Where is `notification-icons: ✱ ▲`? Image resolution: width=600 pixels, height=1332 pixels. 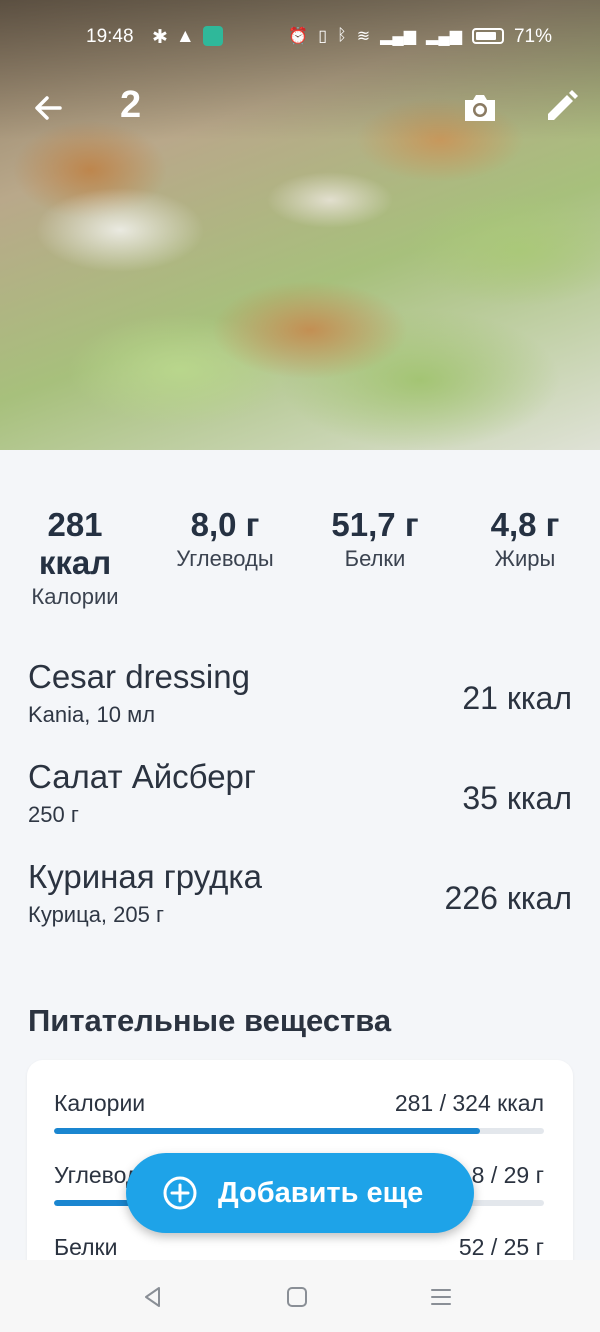 notification-icons: ✱ ▲ is located at coordinates (187, 37).